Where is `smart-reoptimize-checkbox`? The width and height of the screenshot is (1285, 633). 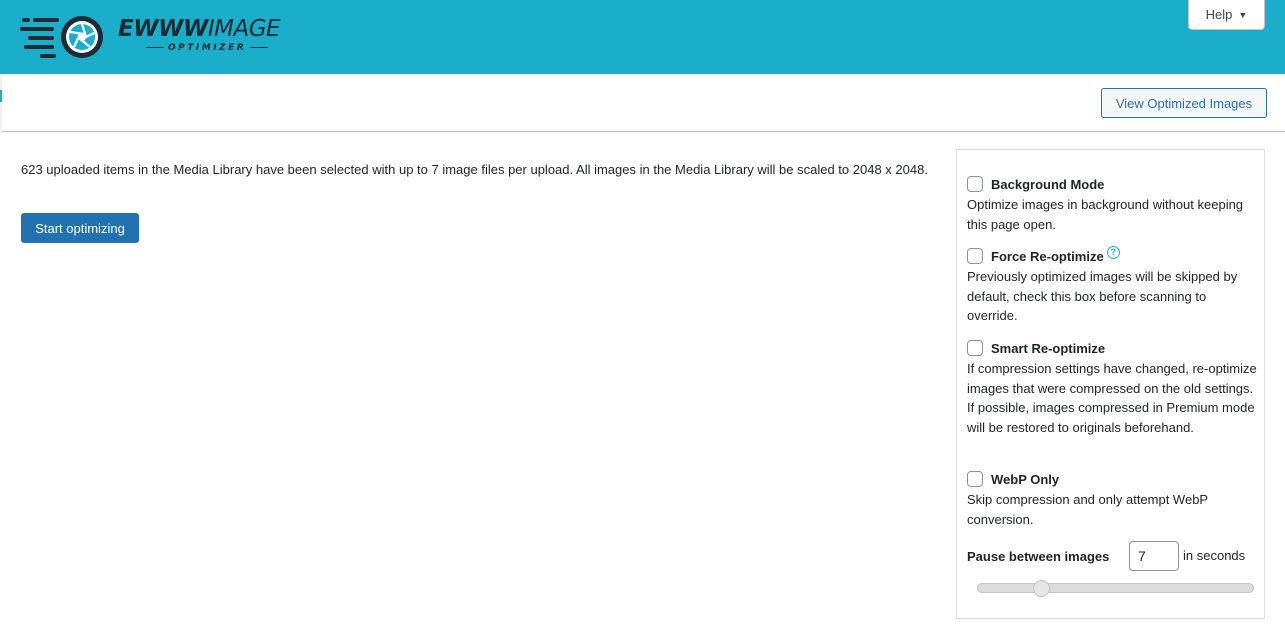 smart-reoptimize-checkbox is located at coordinates (975, 348).